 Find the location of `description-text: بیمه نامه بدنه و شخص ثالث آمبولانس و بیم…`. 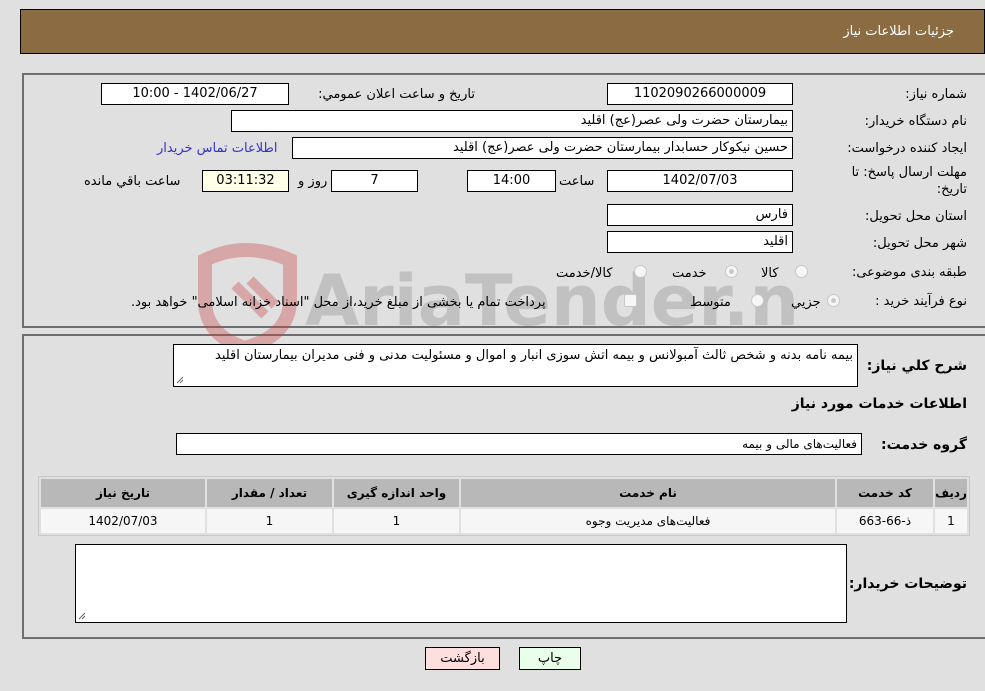

description-text: بیمه نامه بدنه و شخص ثالث آمبولانس و بیم… is located at coordinates (534, 355).